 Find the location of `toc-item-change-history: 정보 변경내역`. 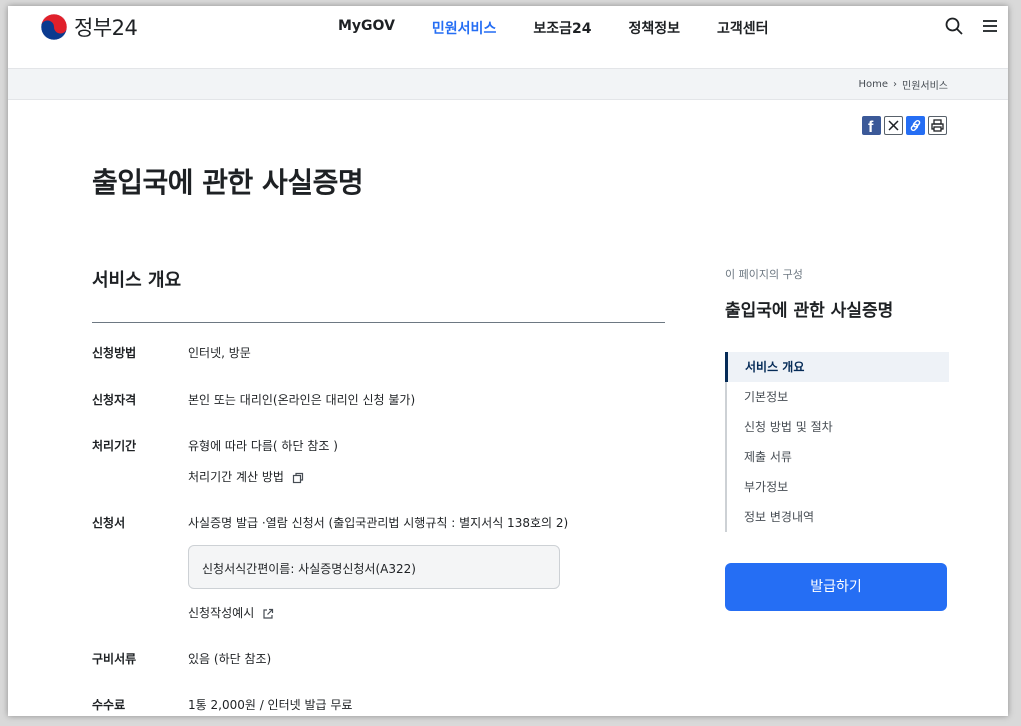

toc-item-change-history: 정보 변경내역 is located at coordinates (838, 517).